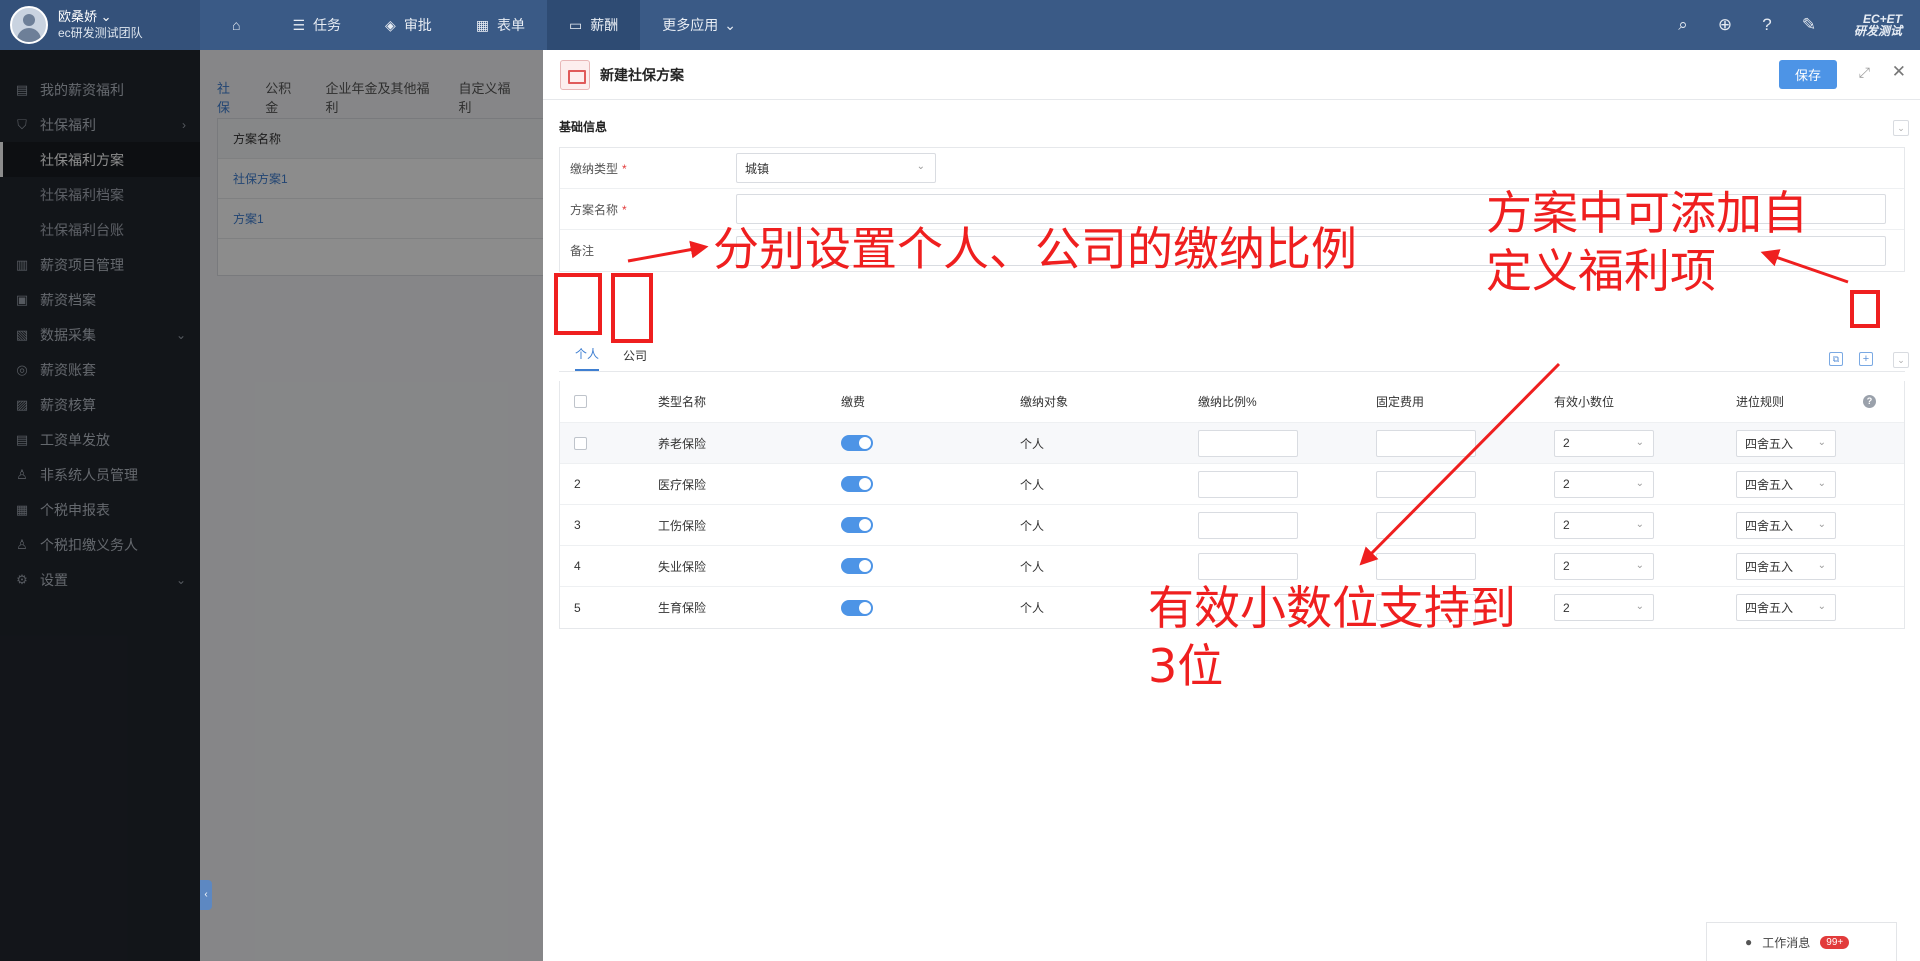 This screenshot has width=1920, height=961. I want to click on search-icon: ⌕, so click(1683, 25).